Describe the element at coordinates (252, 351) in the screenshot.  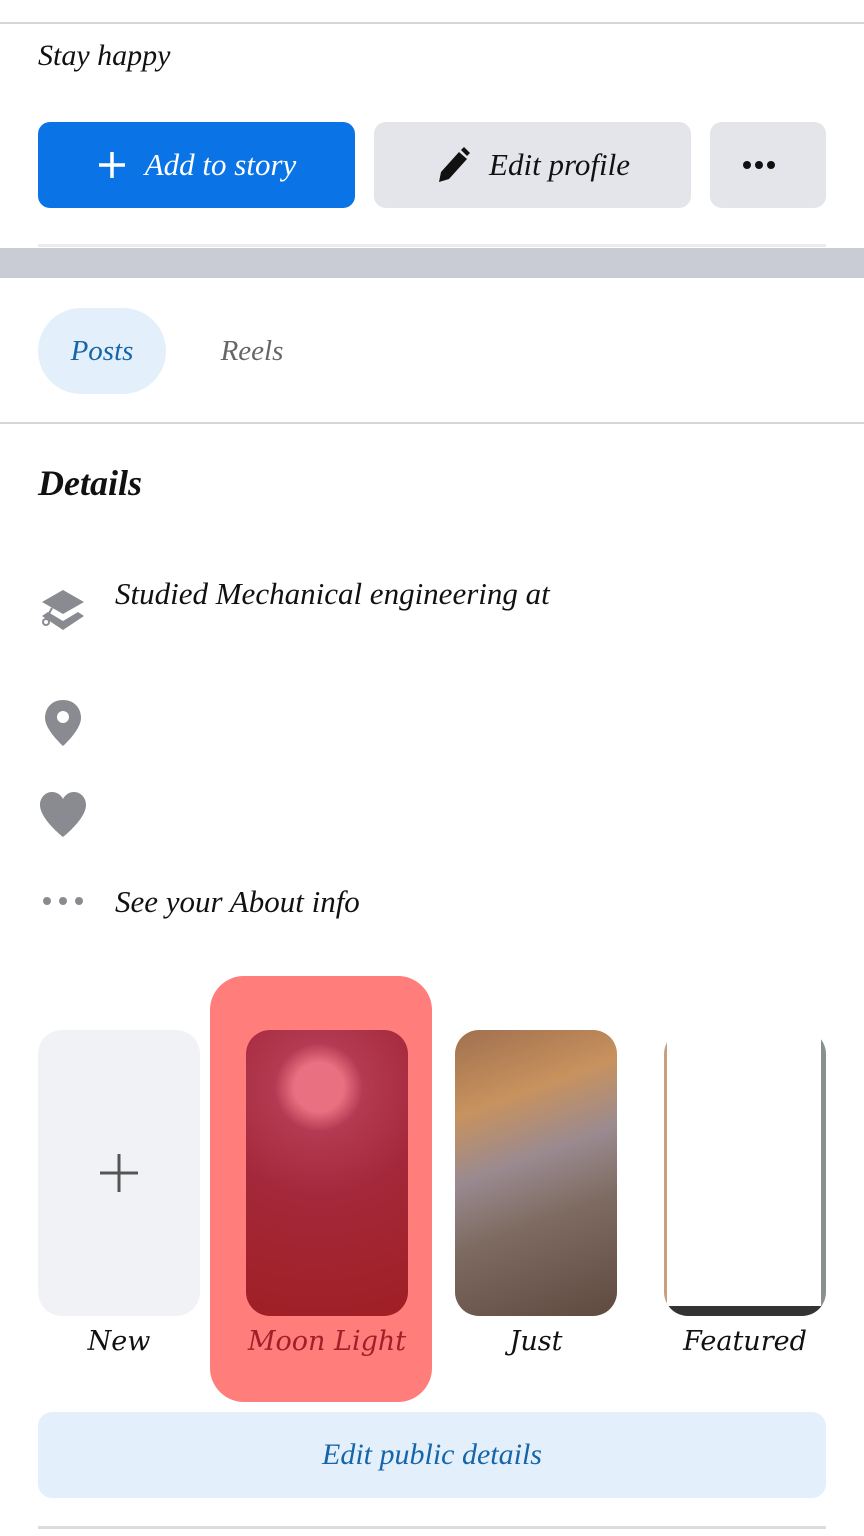
I see `tab-reels: Reels` at that location.